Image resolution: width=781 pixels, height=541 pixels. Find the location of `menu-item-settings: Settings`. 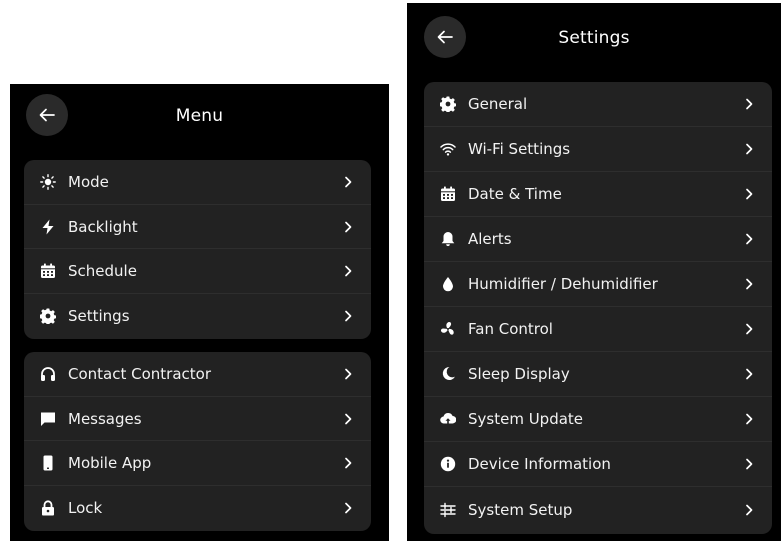

menu-item-settings: Settings is located at coordinates (197, 316).